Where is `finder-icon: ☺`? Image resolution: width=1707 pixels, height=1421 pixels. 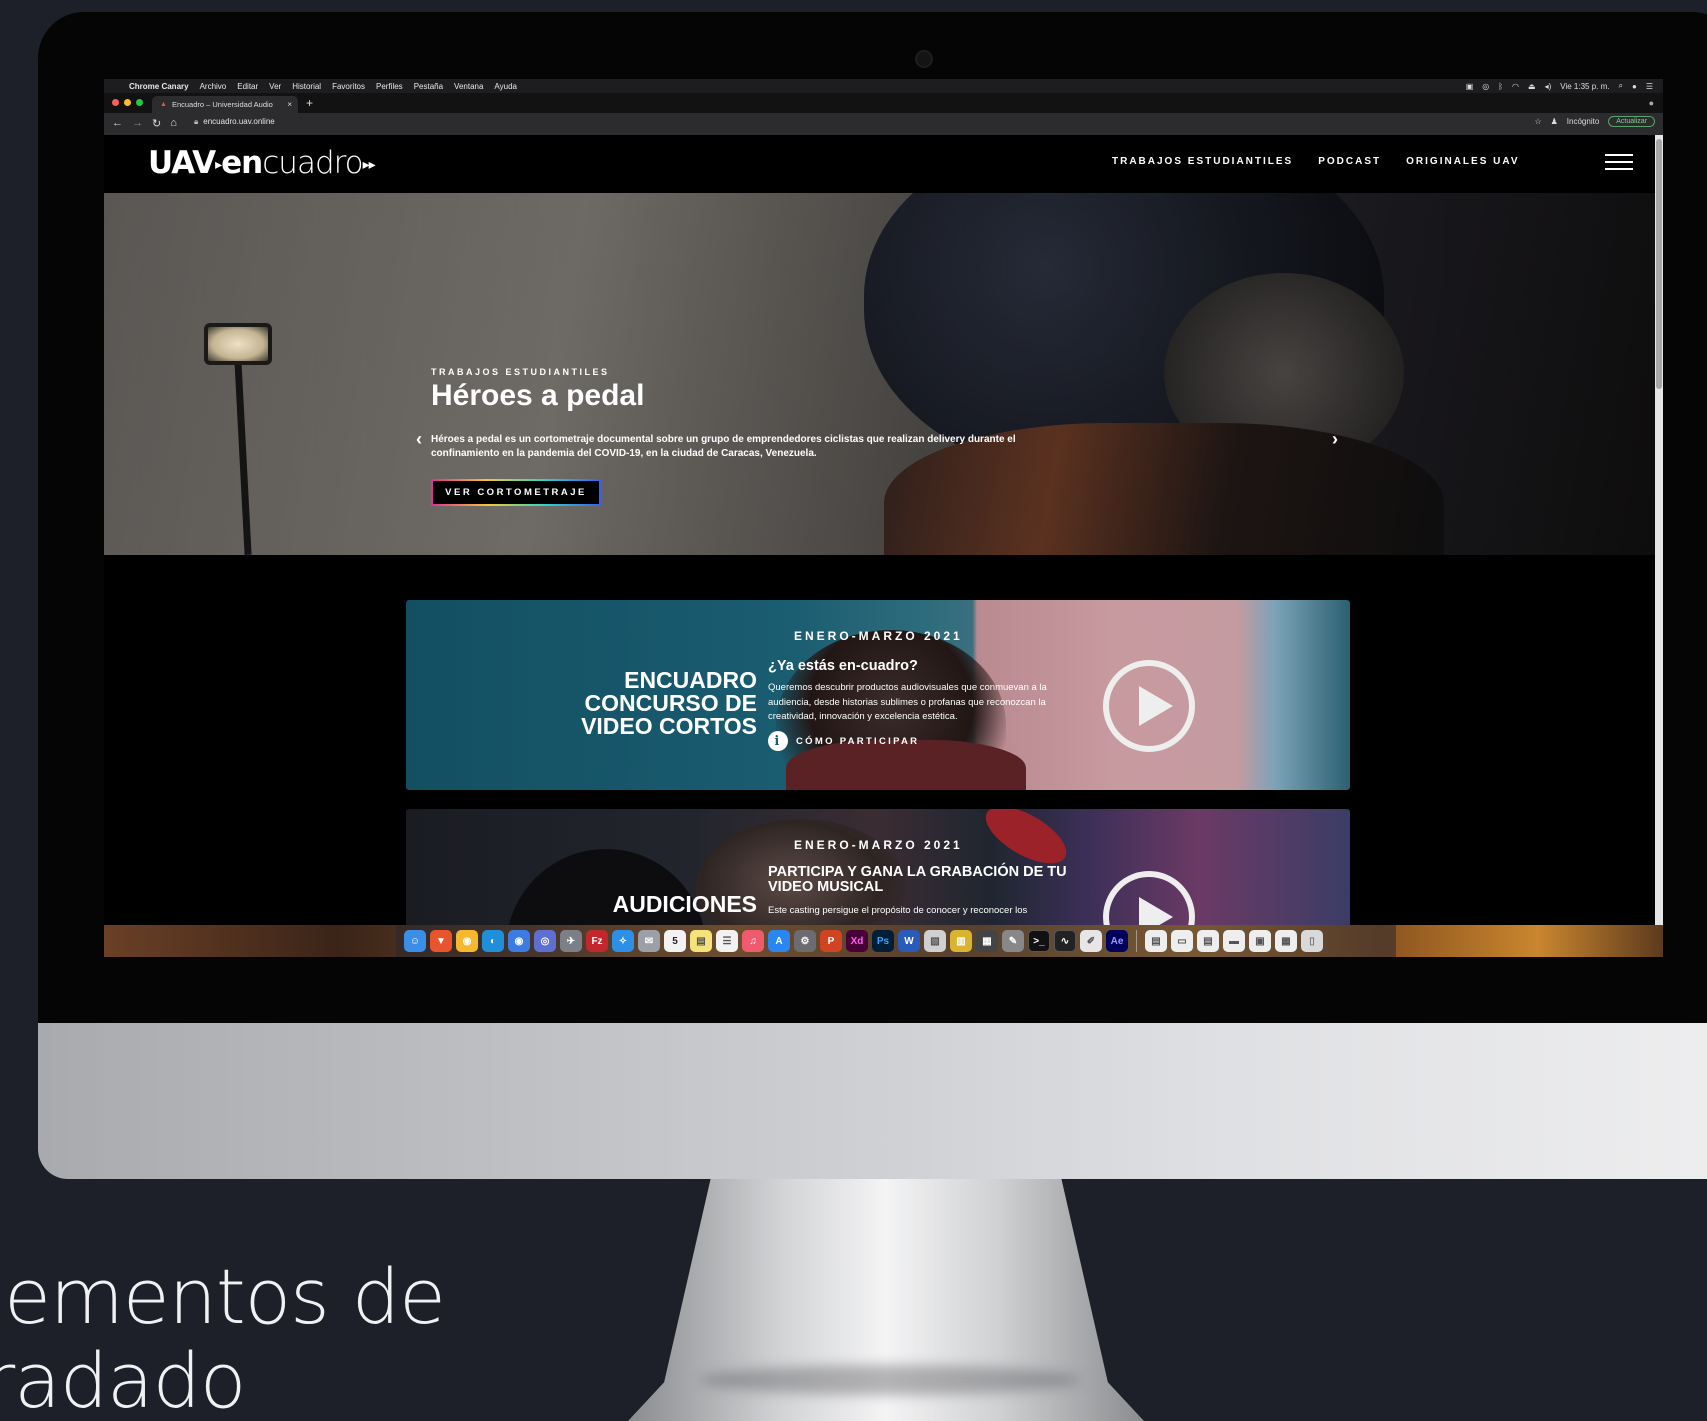 finder-icon: ☺ is located at coordinates (415, 941).